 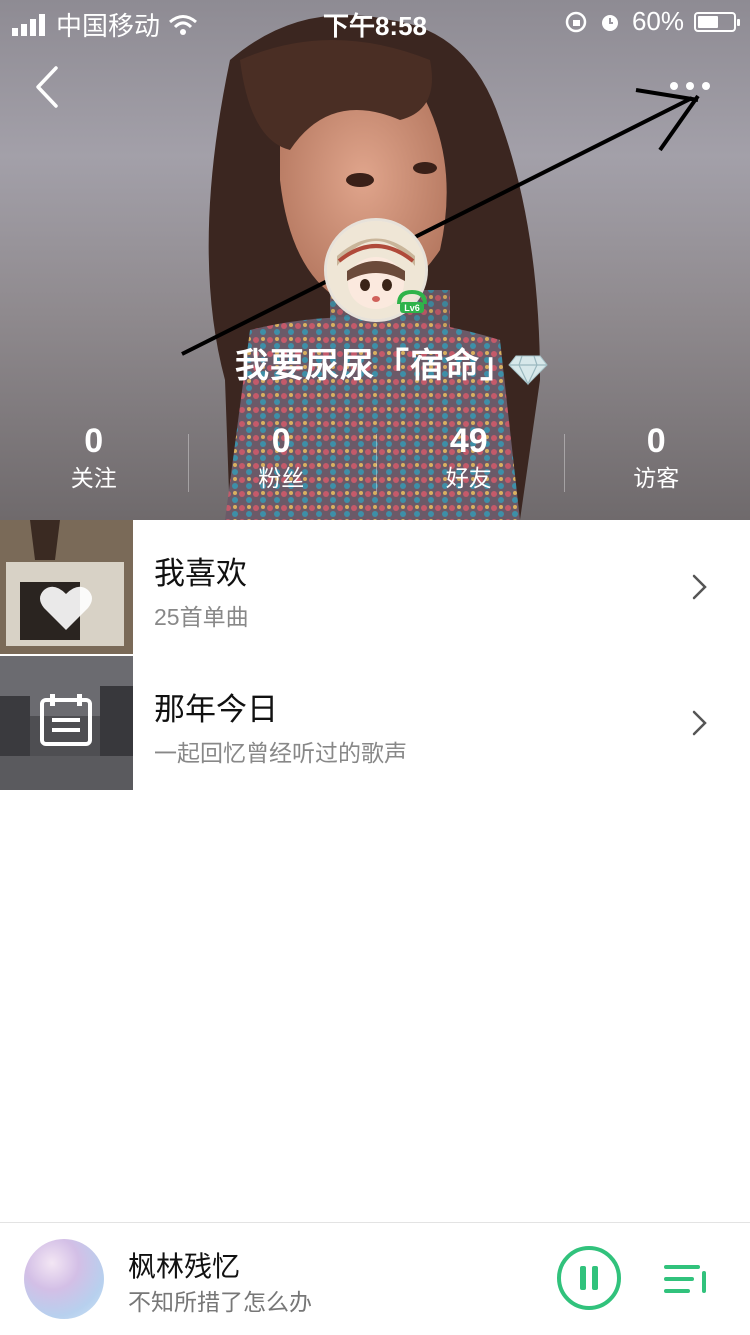 I want to click on username-row: 我要尿尿「宿命」, so click(x=375, y=362).